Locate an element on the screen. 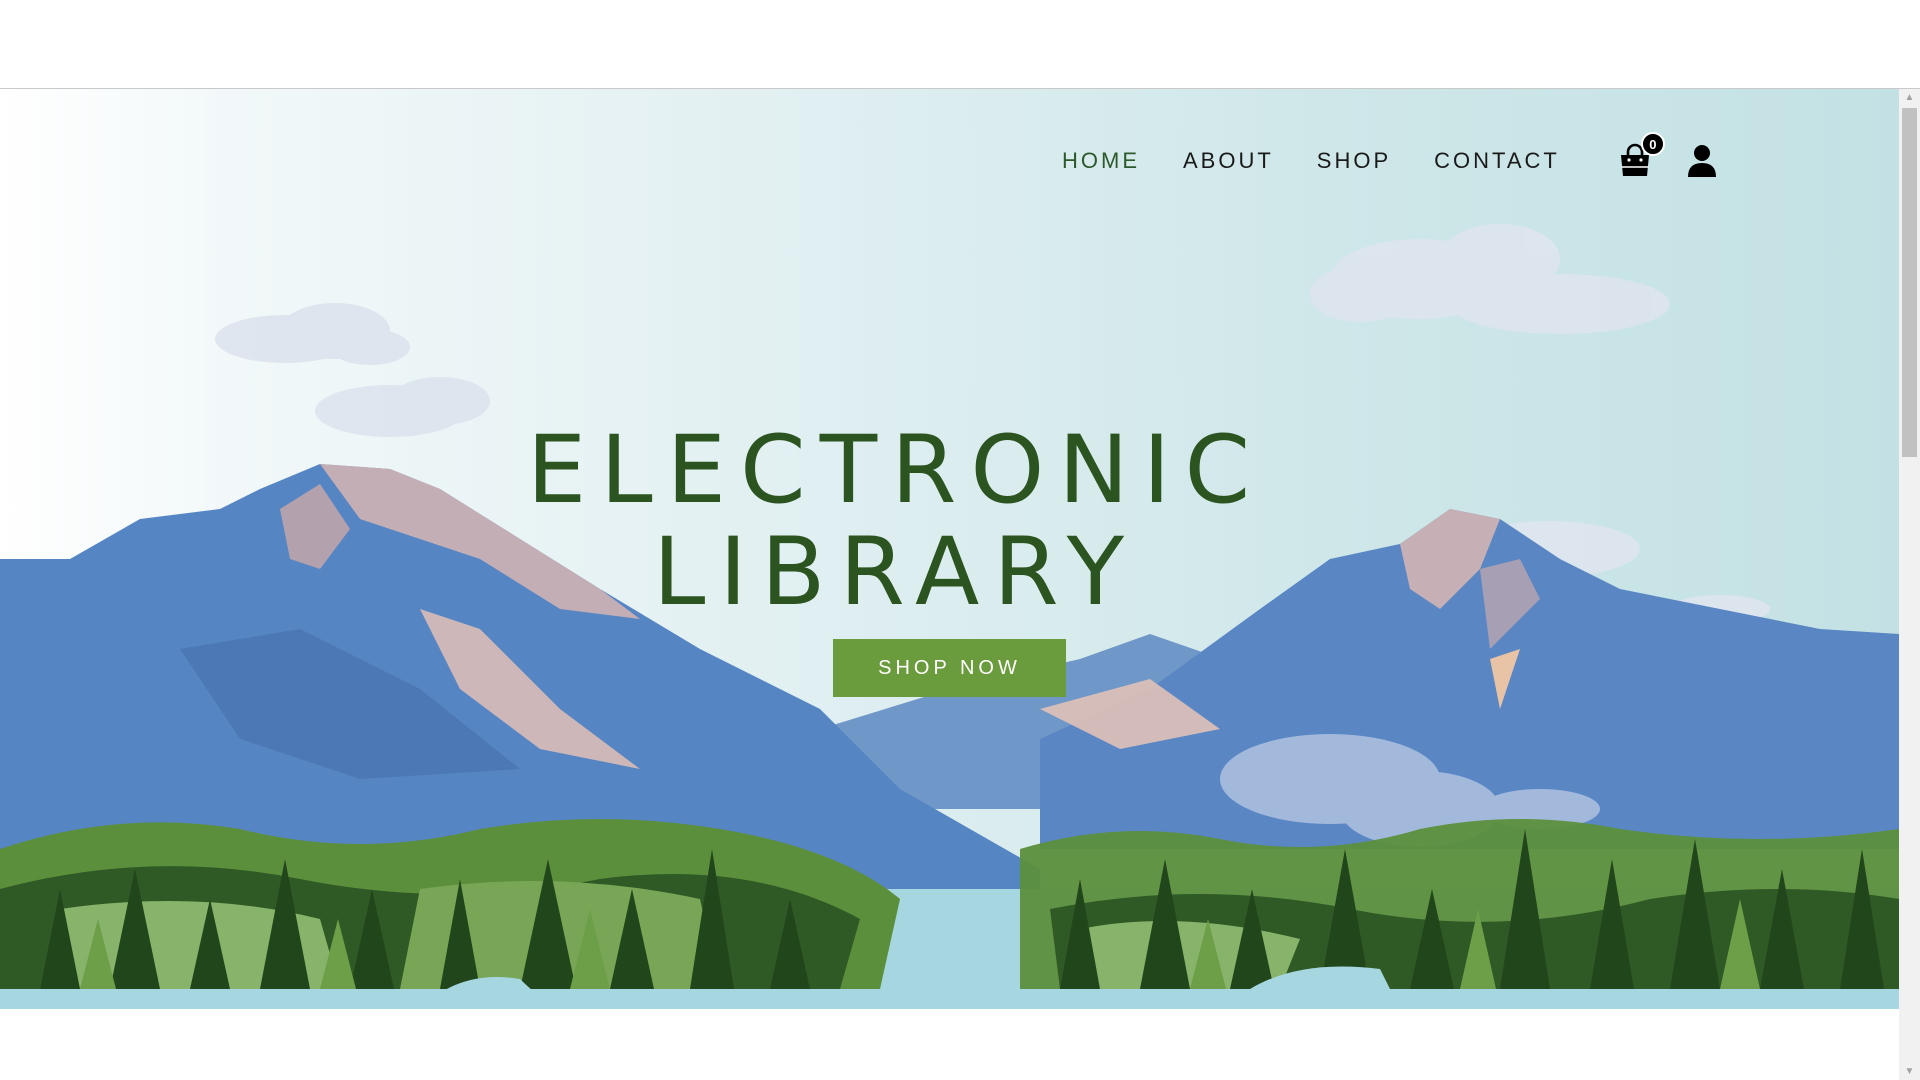 The image size is (1920, 1080). scroll-down-arrow: ▼ is located at coordinates (1909, 1071).